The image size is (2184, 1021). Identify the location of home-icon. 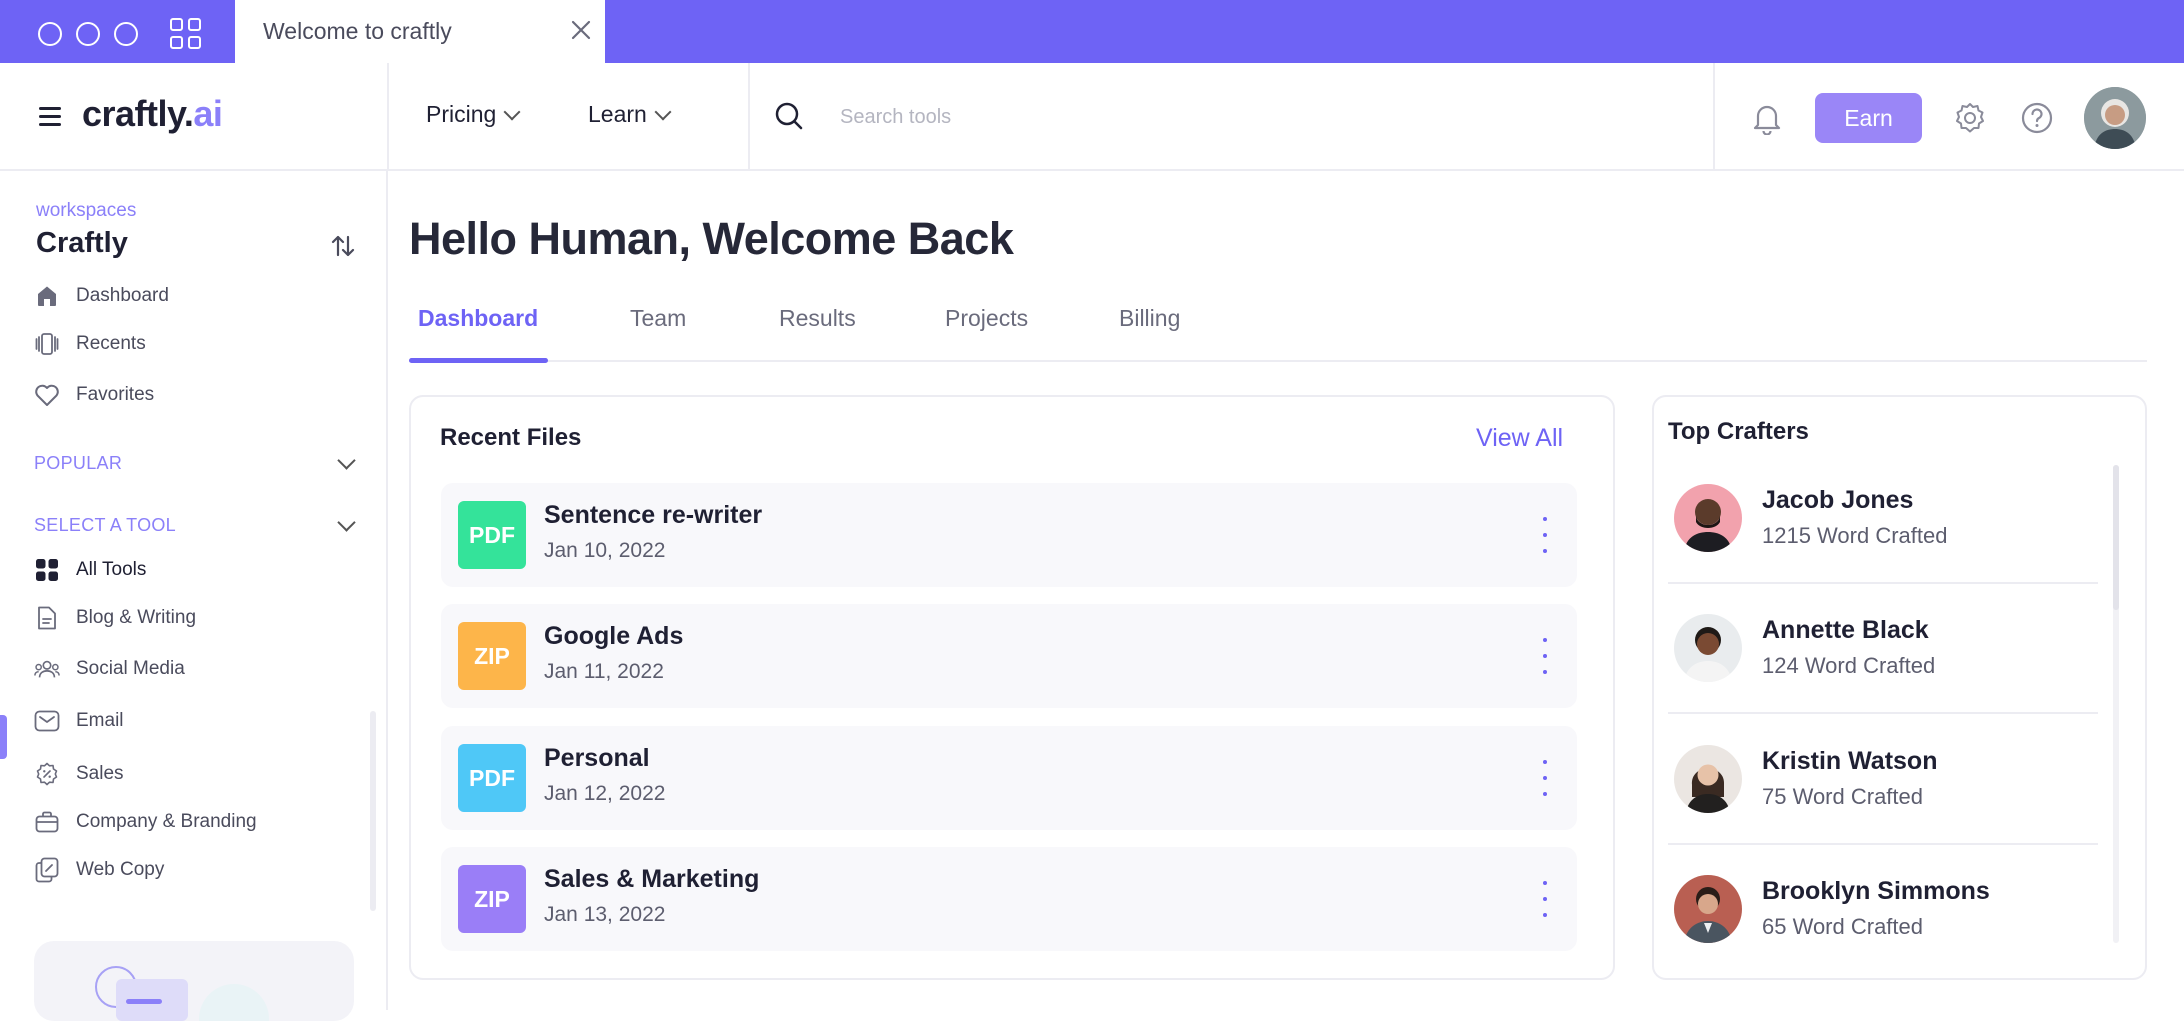
(47, 296).